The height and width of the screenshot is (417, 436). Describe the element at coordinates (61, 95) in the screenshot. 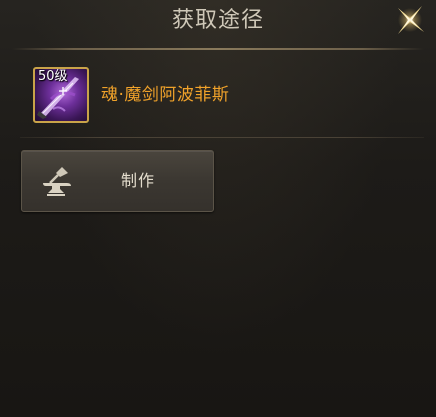

I see `item-slot: 50级` at that location.